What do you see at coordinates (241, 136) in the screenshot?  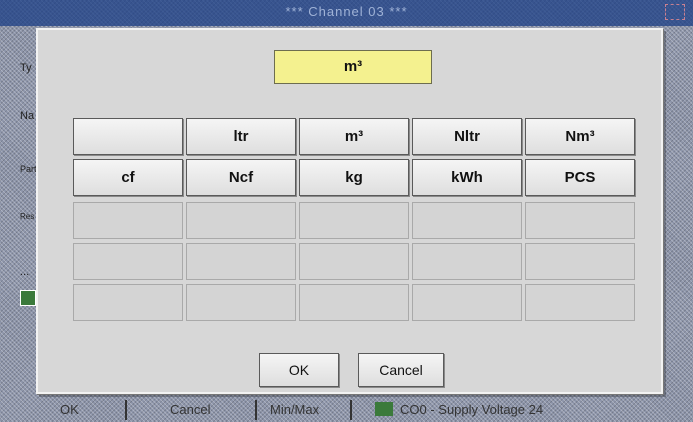 I see `unit-button-ltr: ltr` at bounding box center [241, 136].